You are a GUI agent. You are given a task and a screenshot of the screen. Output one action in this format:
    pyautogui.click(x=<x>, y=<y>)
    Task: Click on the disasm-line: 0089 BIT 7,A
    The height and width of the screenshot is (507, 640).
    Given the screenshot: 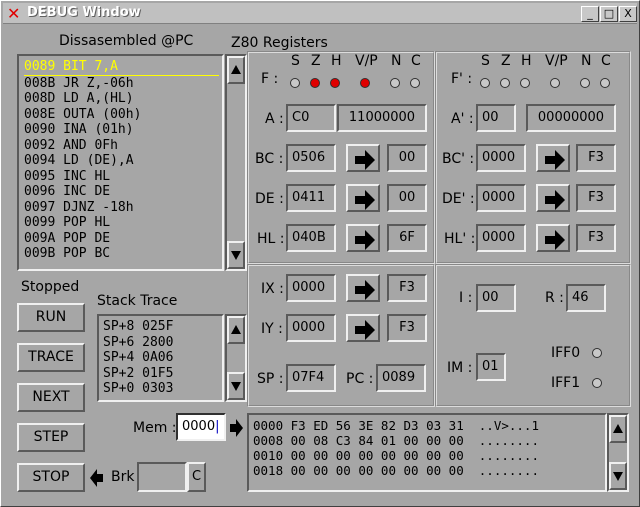 What is the action you would take?
    pyautogui.click(x=121, y=67)
    